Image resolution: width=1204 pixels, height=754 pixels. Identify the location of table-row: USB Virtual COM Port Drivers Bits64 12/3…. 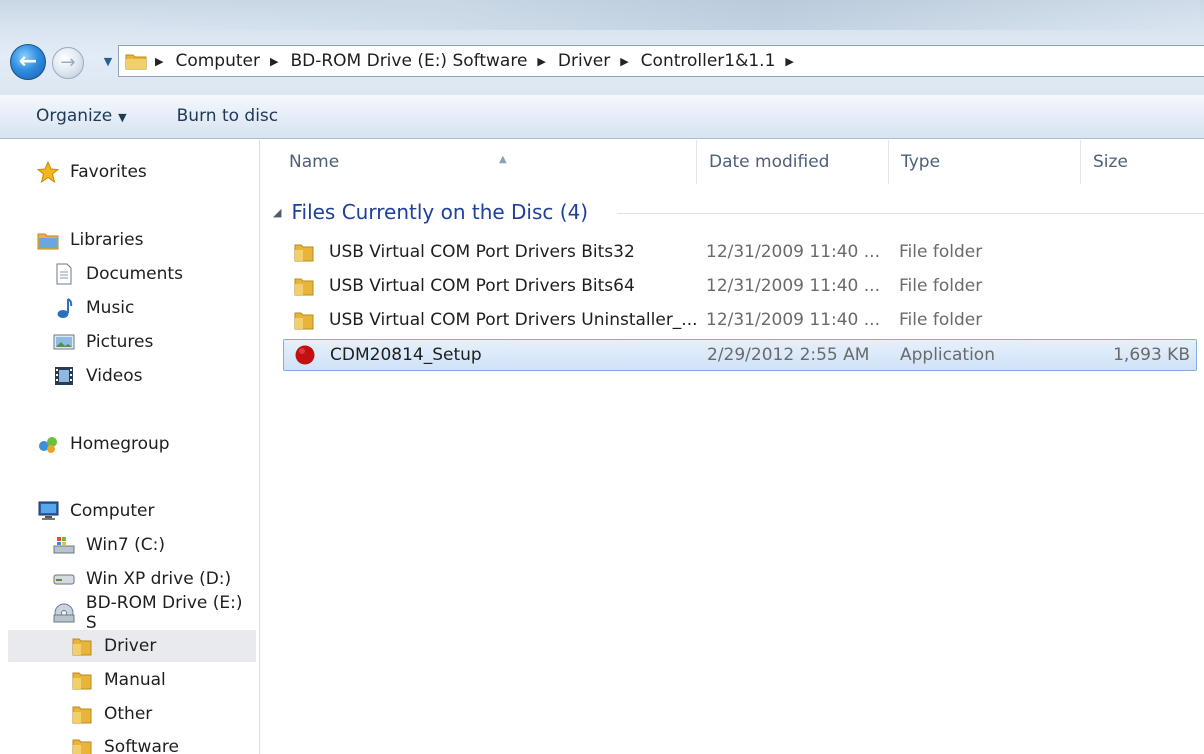
(740, 287).